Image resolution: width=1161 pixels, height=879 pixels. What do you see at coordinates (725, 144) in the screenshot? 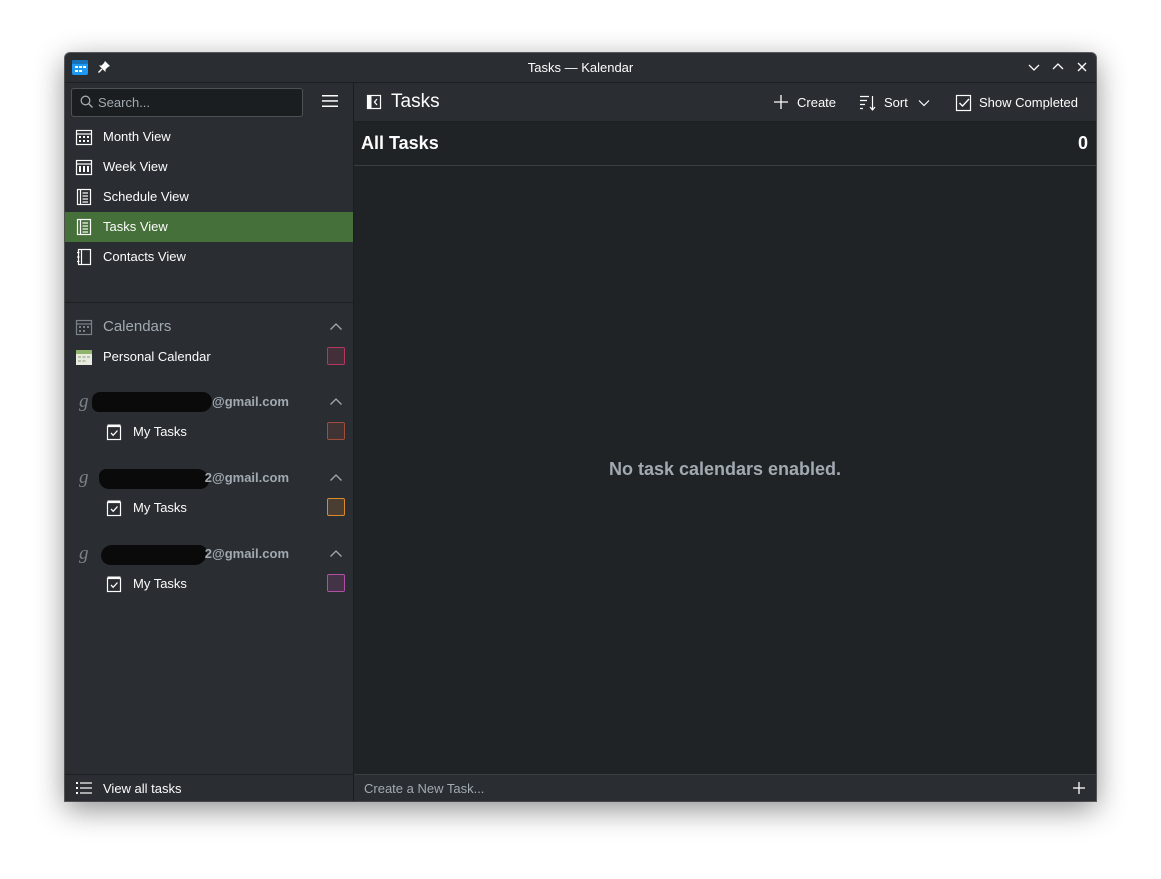
I see `task-list-header: All Tasks 0` at bounding box center [725, 144].